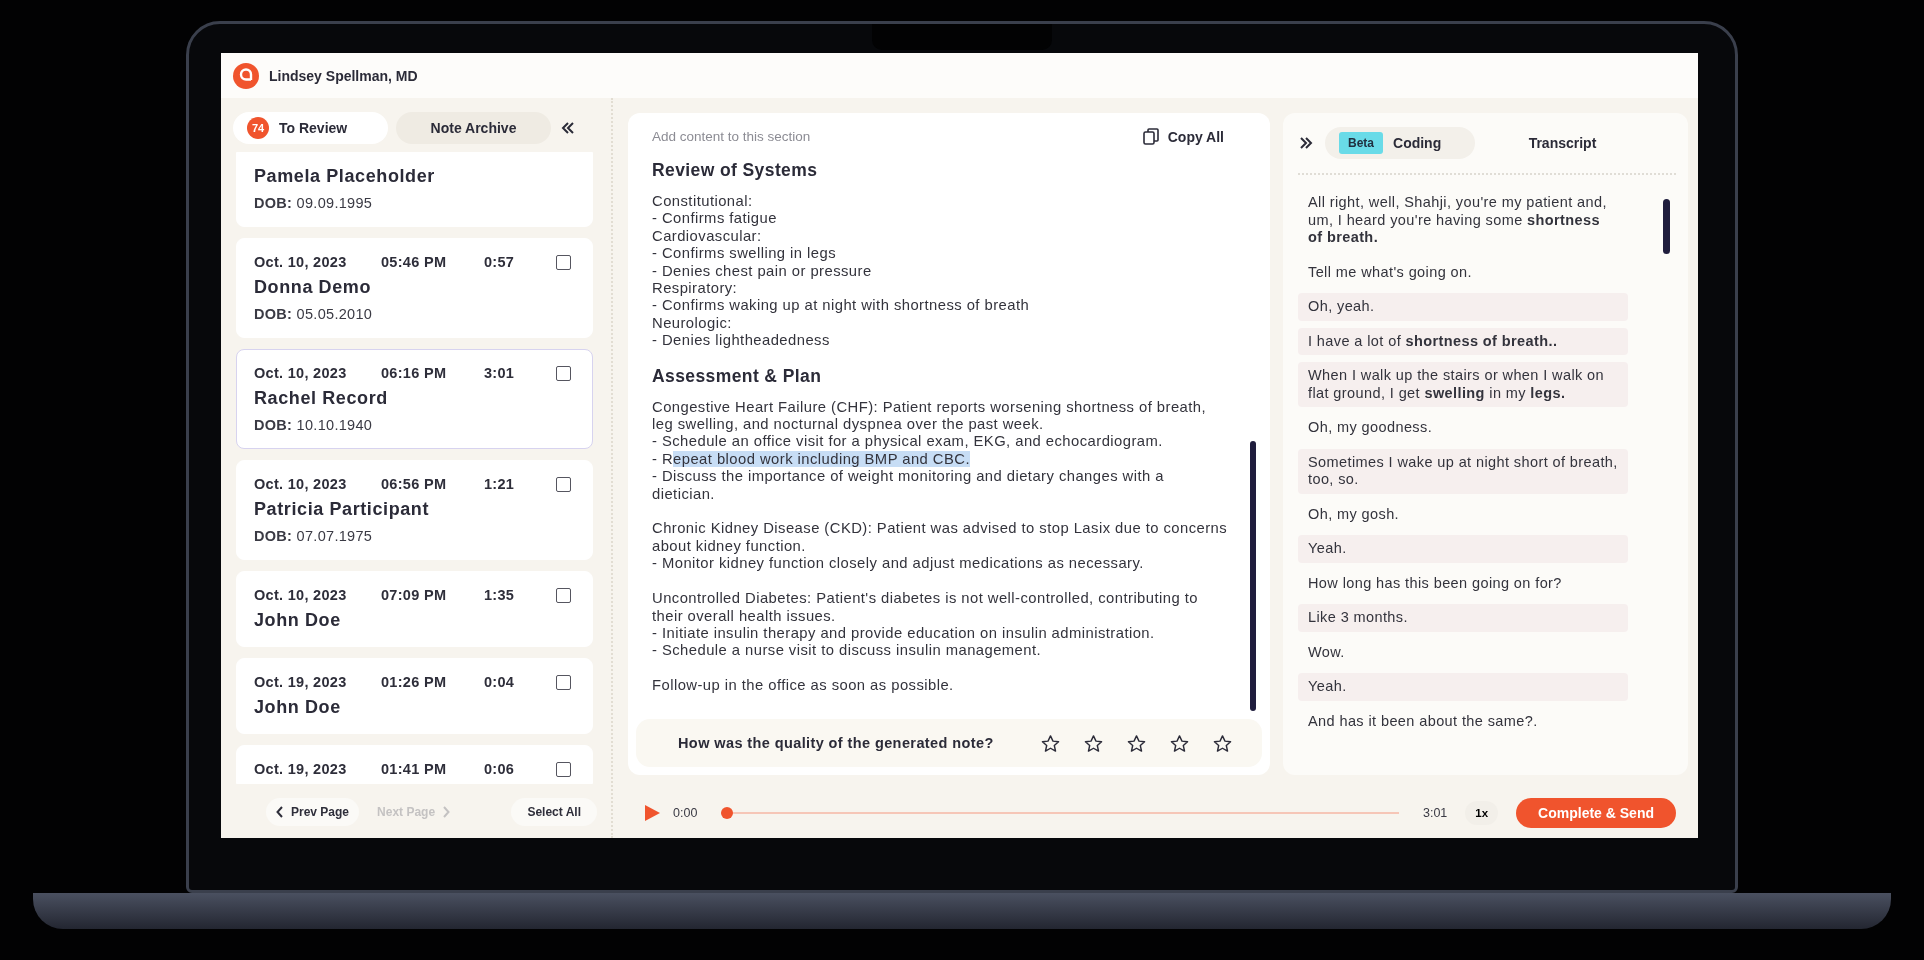 This screenshot has height=960, width=1924. What do you see at coordinates (1463, 341) in the screenshot?
I see `patient-message: I have a lot of shortness of breath..` at bounding box center [1463, 341].